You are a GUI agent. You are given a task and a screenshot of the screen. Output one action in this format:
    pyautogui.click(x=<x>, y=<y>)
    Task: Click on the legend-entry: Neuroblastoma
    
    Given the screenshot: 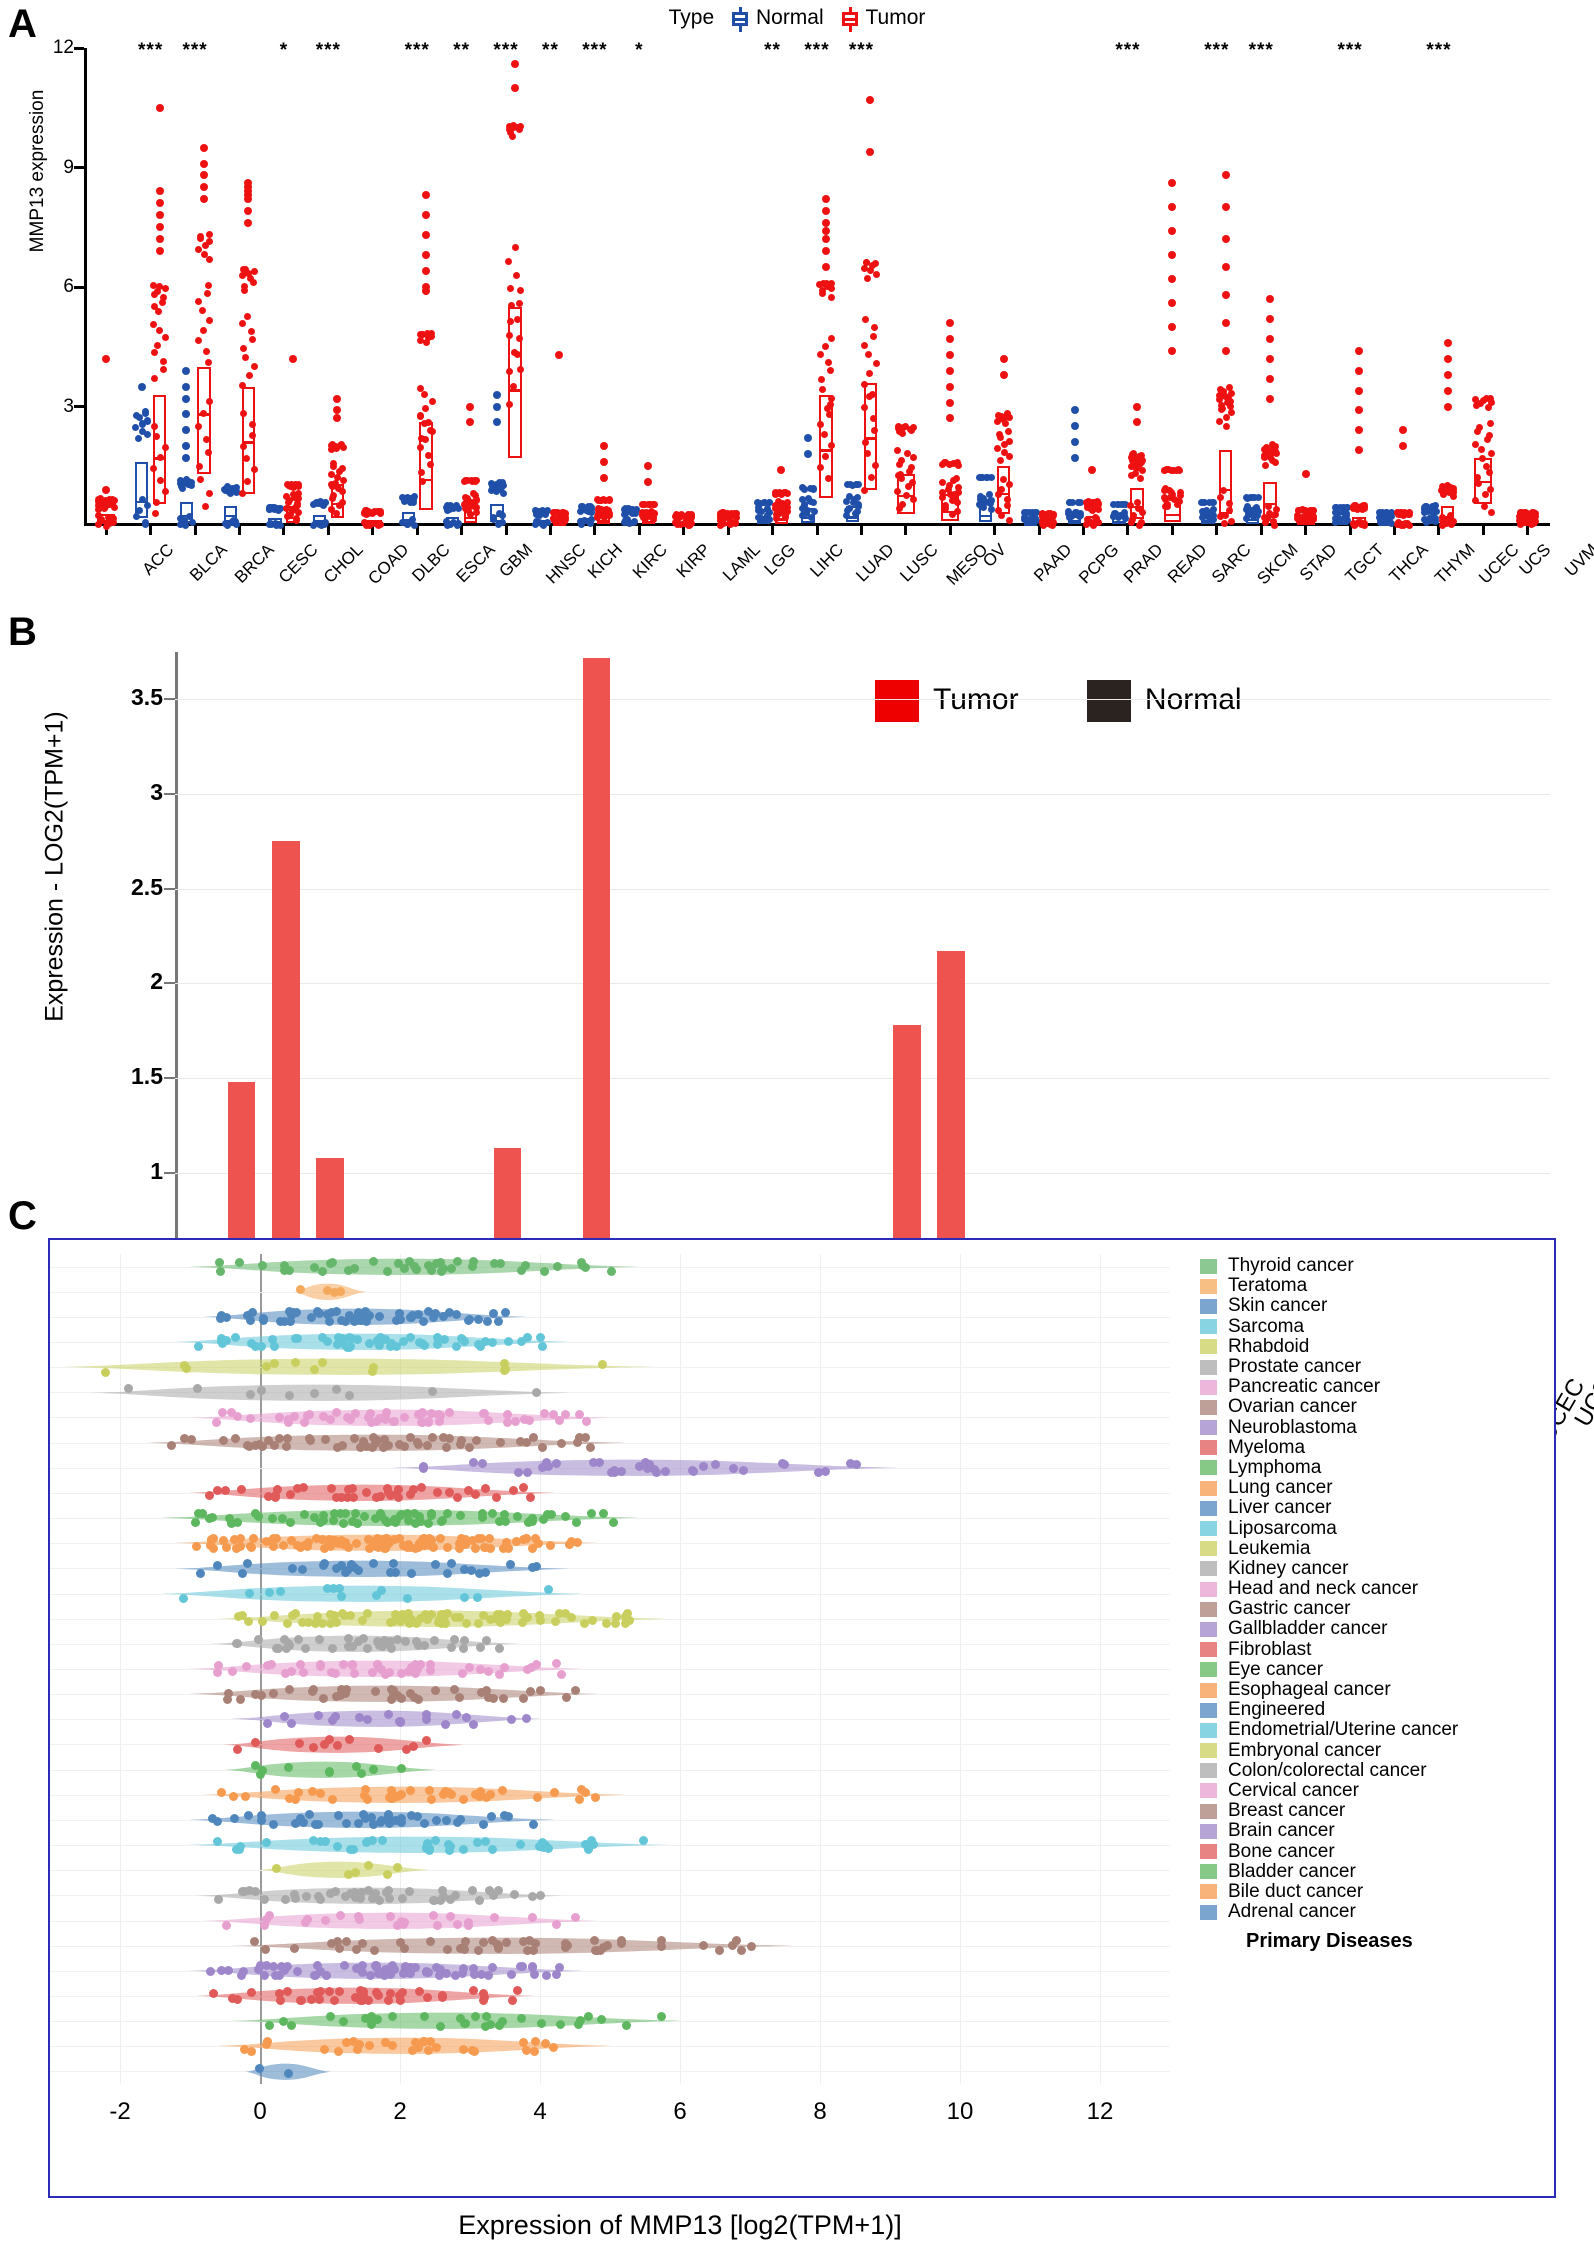 What is the action you would take?
    pyautogui.click(x=1375, y=1427)
    